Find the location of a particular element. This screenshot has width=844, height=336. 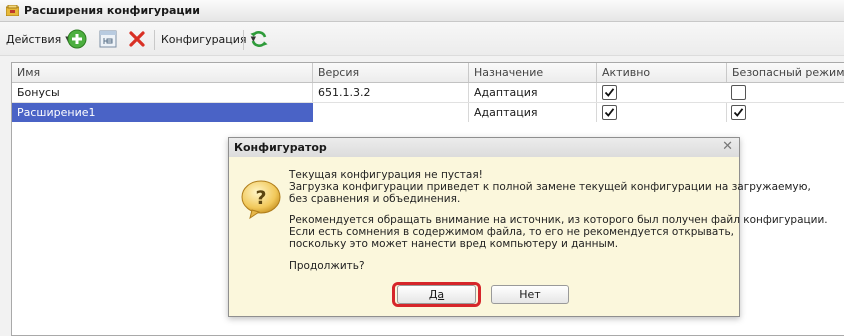

question-icon: ? is located at coordinates (261, 200).